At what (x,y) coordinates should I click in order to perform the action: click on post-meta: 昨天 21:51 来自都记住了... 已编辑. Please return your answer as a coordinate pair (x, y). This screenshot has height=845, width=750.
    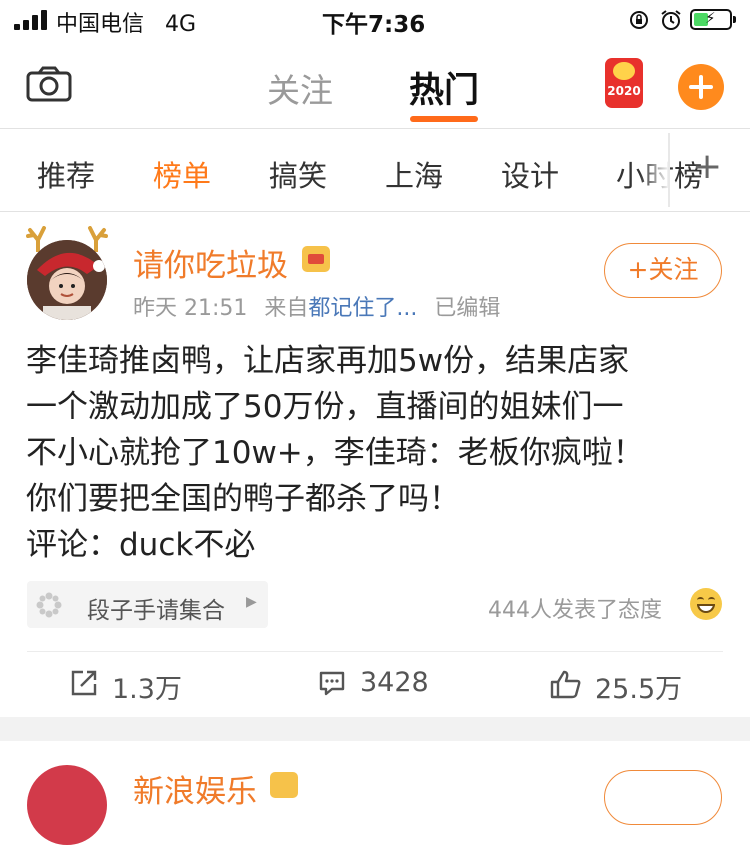
    Looking at the image, I should click on (316, 306).